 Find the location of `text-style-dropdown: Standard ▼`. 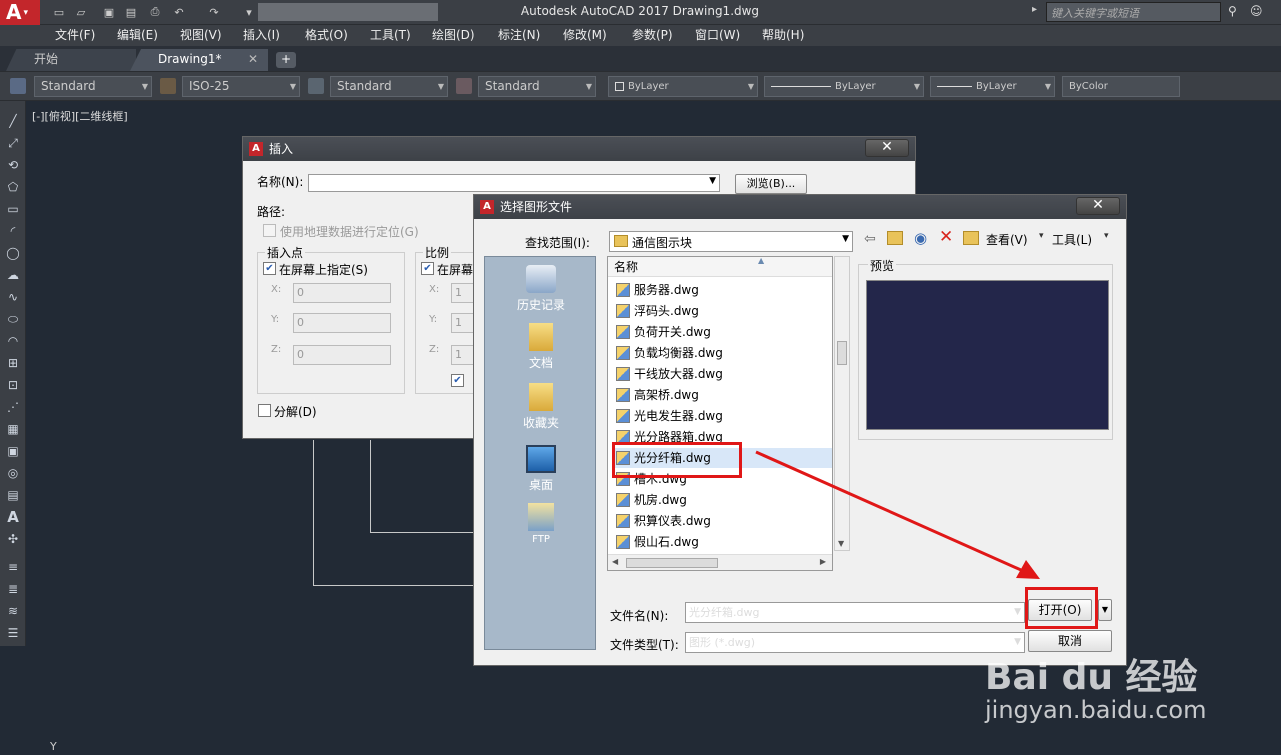

text-style-dropdown: Standard ▼ is located at coordinates (93, 86).